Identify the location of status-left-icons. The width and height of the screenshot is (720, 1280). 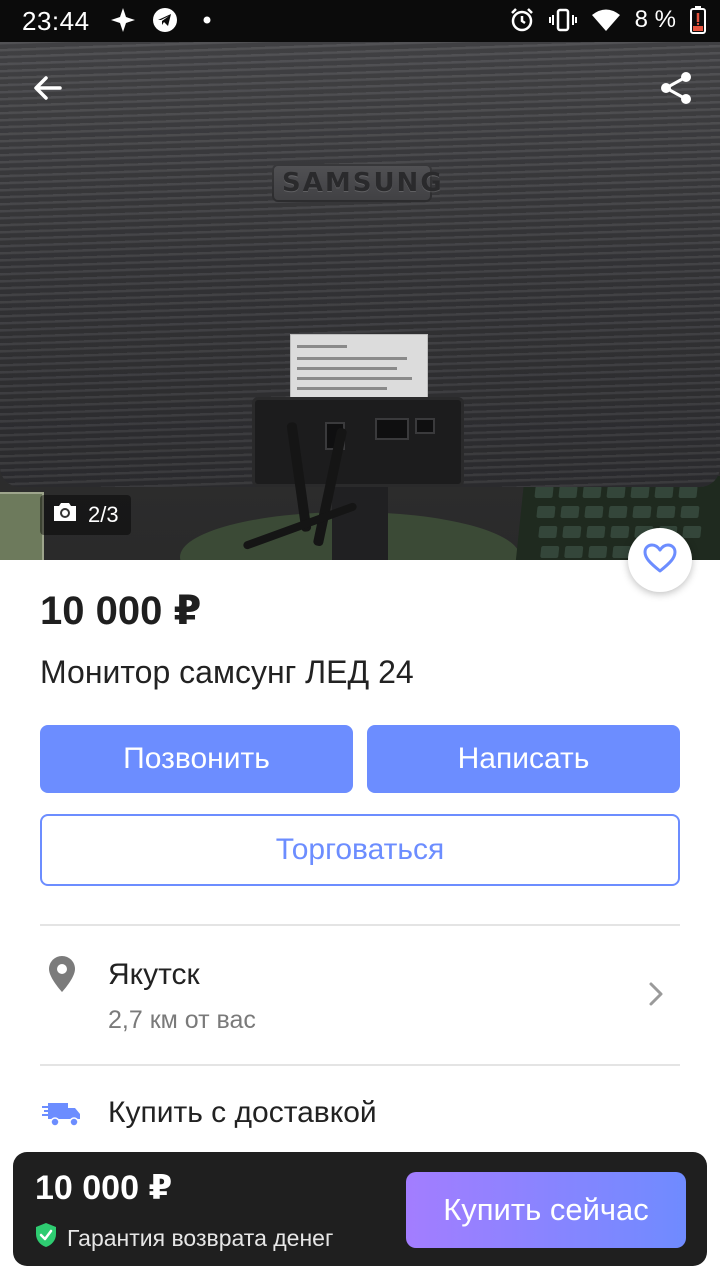
(165, 20).